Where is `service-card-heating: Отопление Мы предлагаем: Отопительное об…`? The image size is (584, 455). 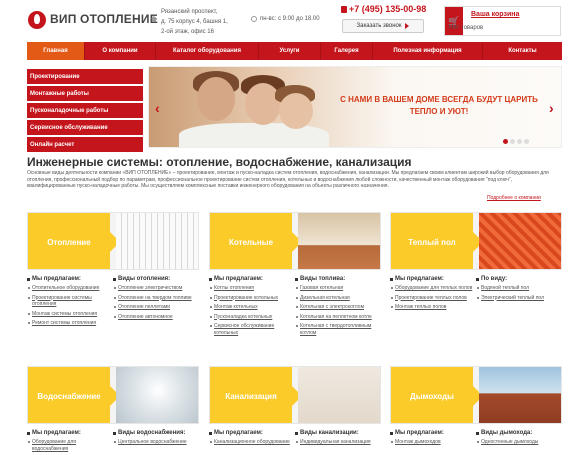
service-card-heating: Отопление Мы предлагаем: Отопительное об… is located at coordinates (113, 271).